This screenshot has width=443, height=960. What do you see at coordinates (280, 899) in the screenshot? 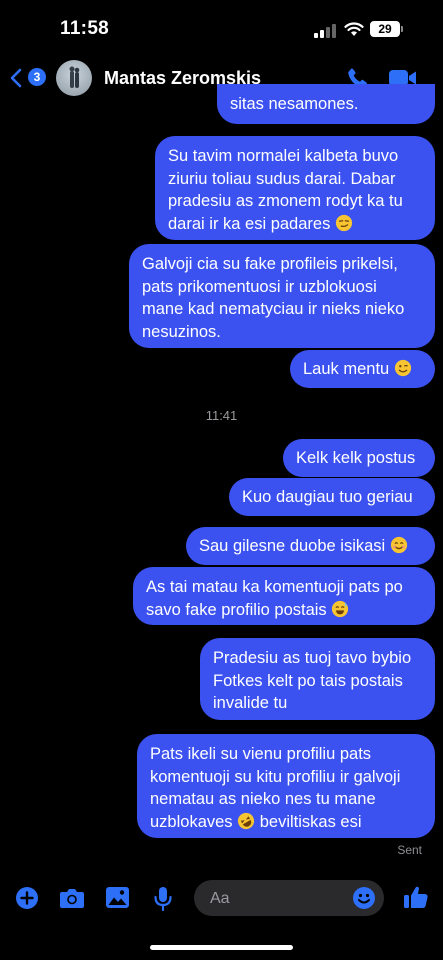
I see `message-input` at bounding box center [280, 899].